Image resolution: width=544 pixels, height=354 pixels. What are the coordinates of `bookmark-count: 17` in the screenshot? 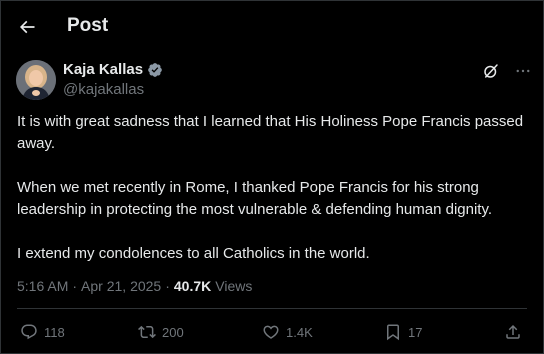 It's located at (415, 332).